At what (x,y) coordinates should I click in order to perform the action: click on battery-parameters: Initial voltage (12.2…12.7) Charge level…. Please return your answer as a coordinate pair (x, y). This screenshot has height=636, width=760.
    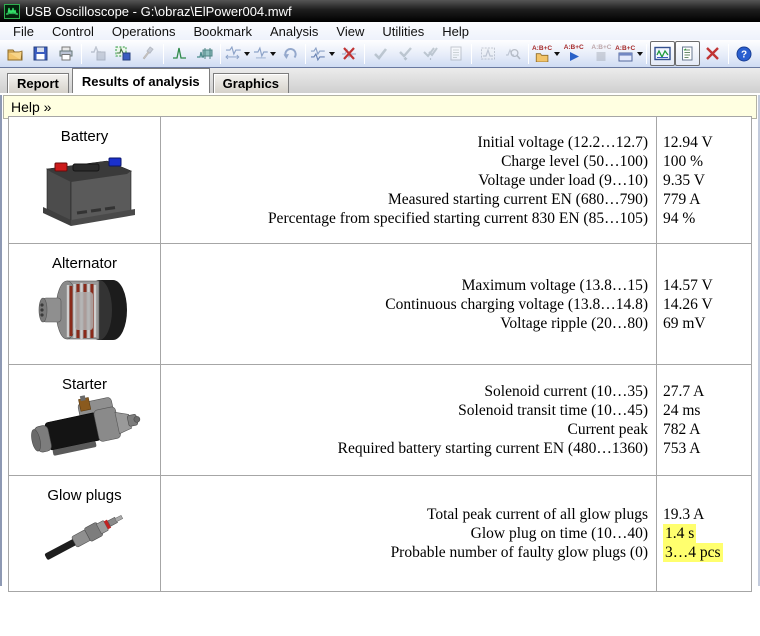
    Looking at the image, I should click on (409, 180).